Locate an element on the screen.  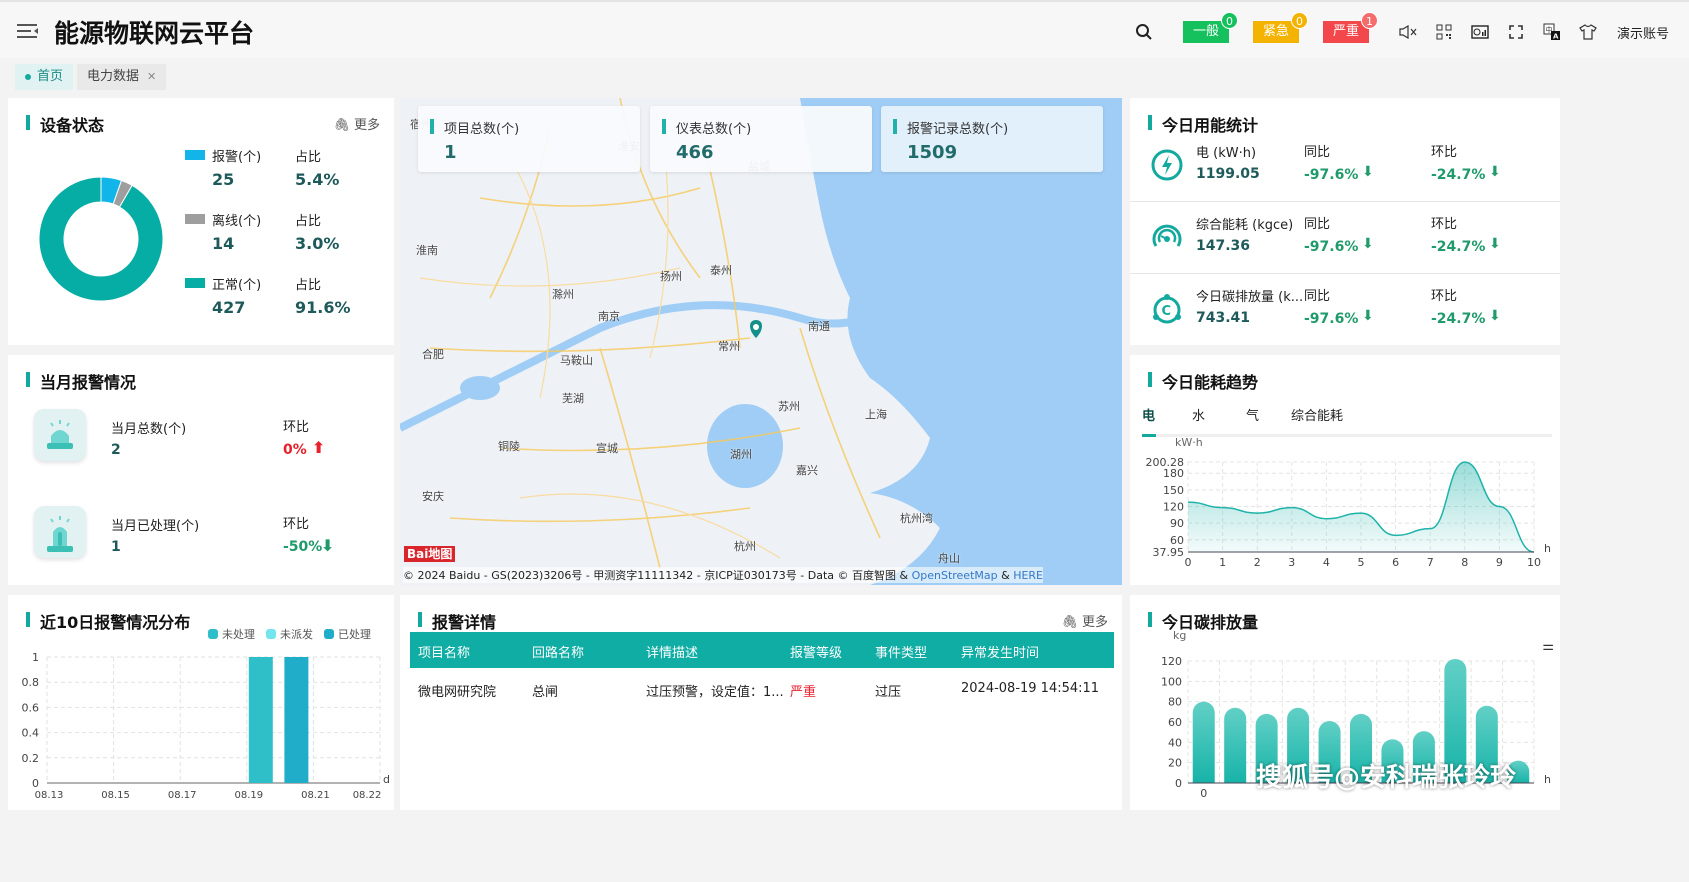
cell-event-type: 过压 is located at coordinates (888, 692).